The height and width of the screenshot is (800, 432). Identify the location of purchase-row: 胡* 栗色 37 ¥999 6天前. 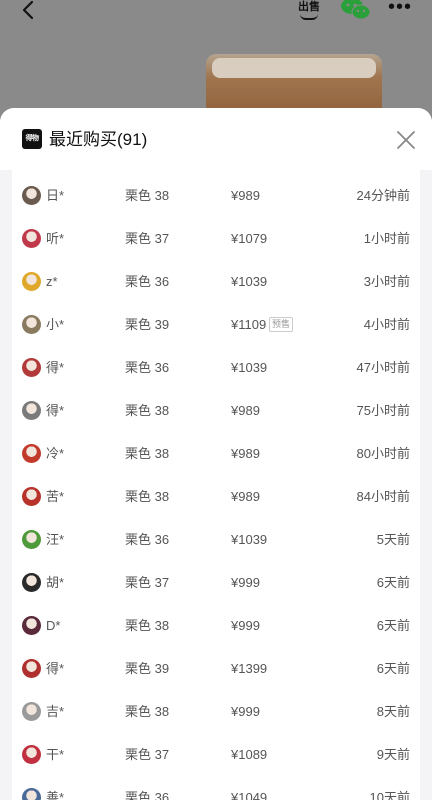
(216, 582).